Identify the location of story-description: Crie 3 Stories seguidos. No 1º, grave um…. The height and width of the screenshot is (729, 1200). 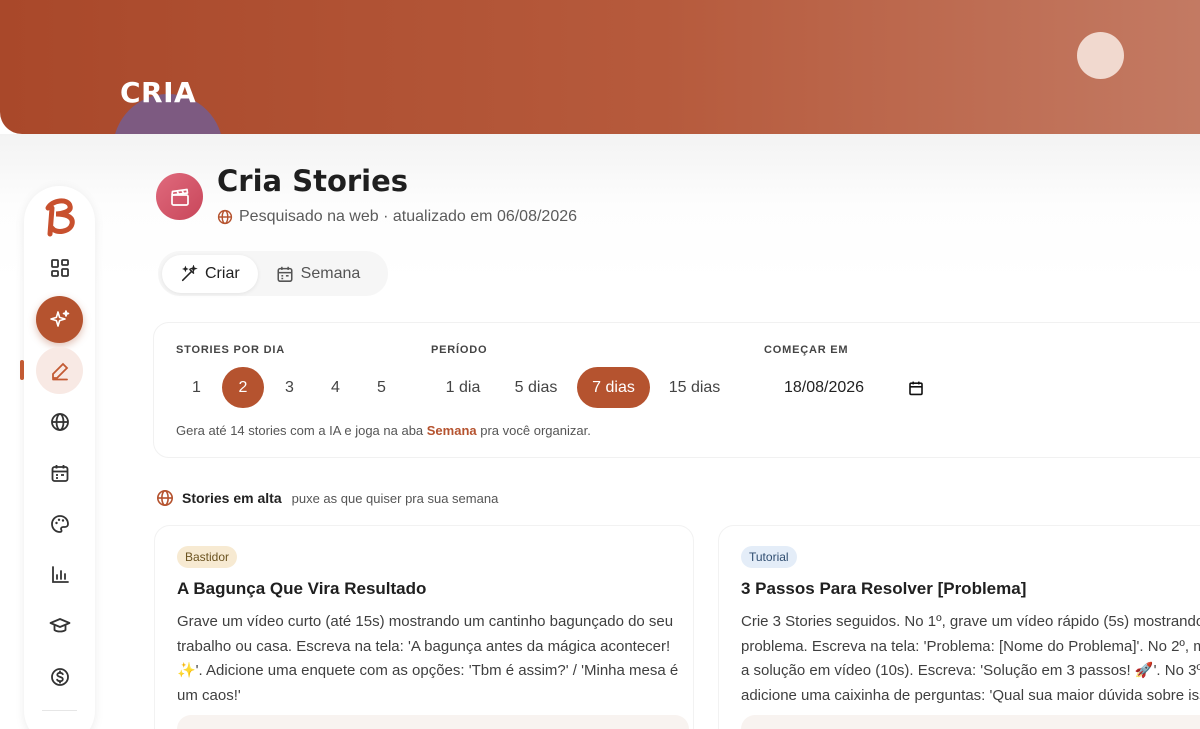
(970, 658).